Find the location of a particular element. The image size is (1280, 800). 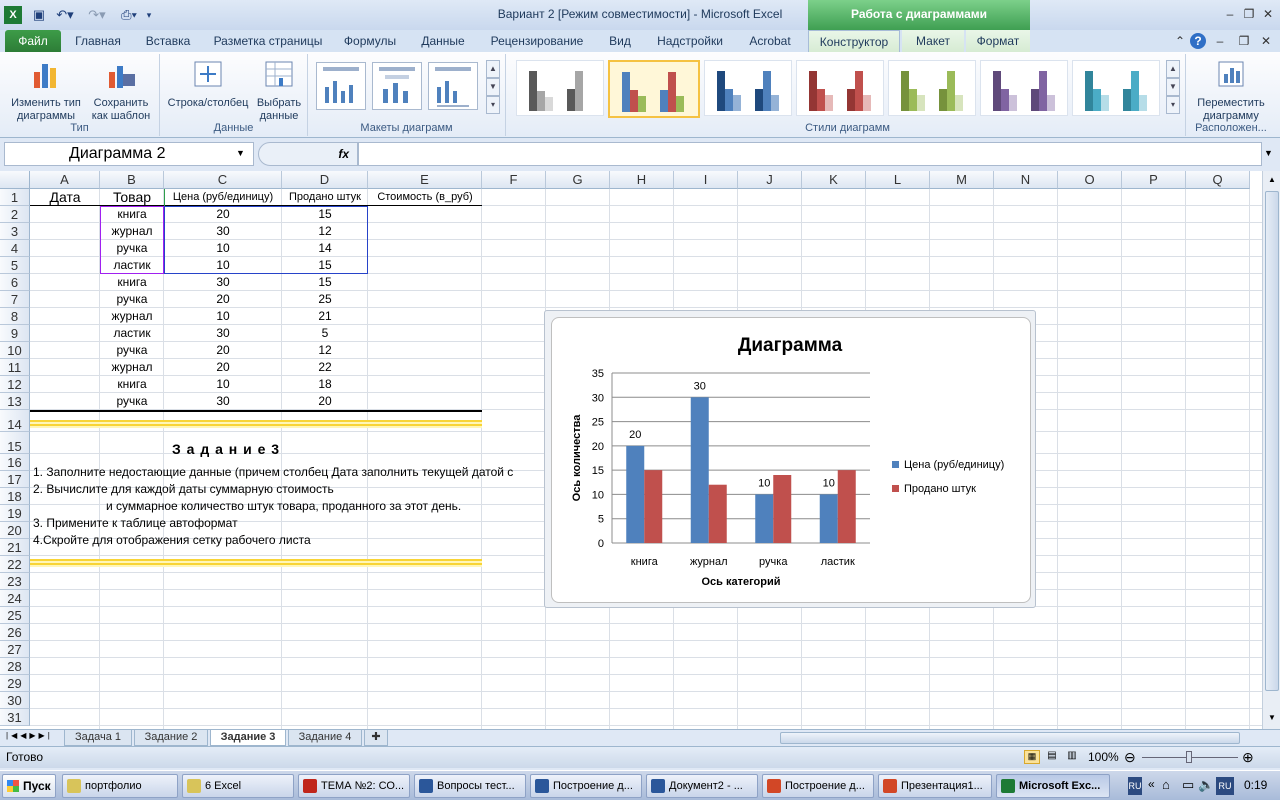

table-cell-D11: 22 is located at coordinates (325, 367).